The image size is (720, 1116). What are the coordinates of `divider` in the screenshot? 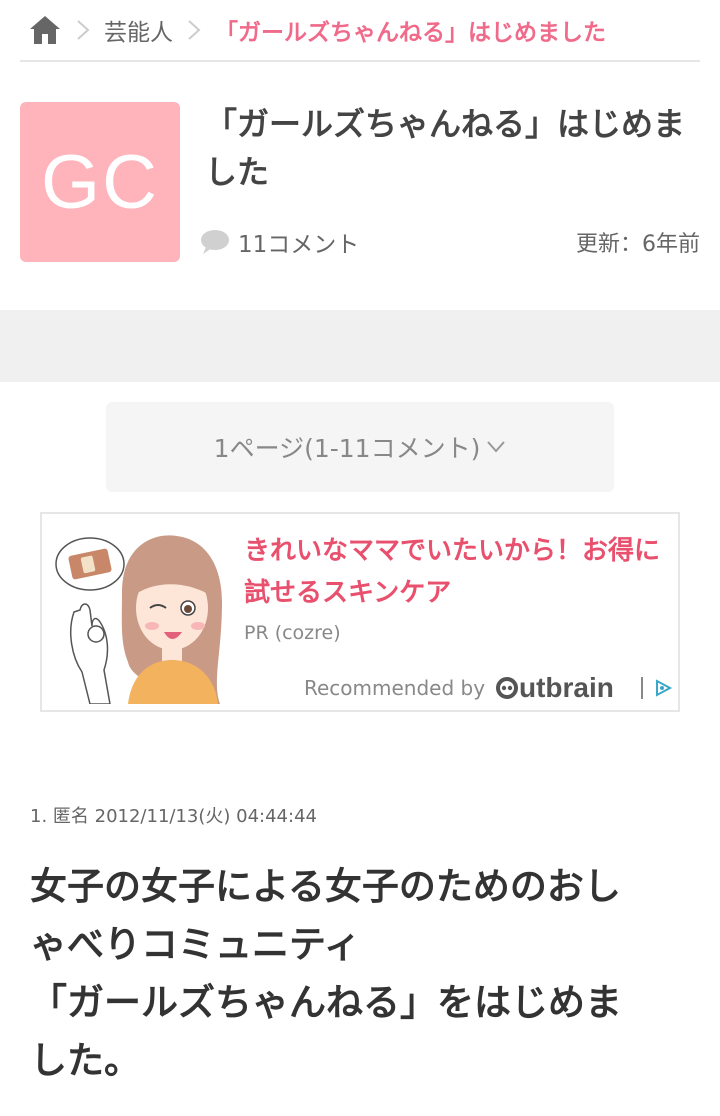 It's located at (642, 688).